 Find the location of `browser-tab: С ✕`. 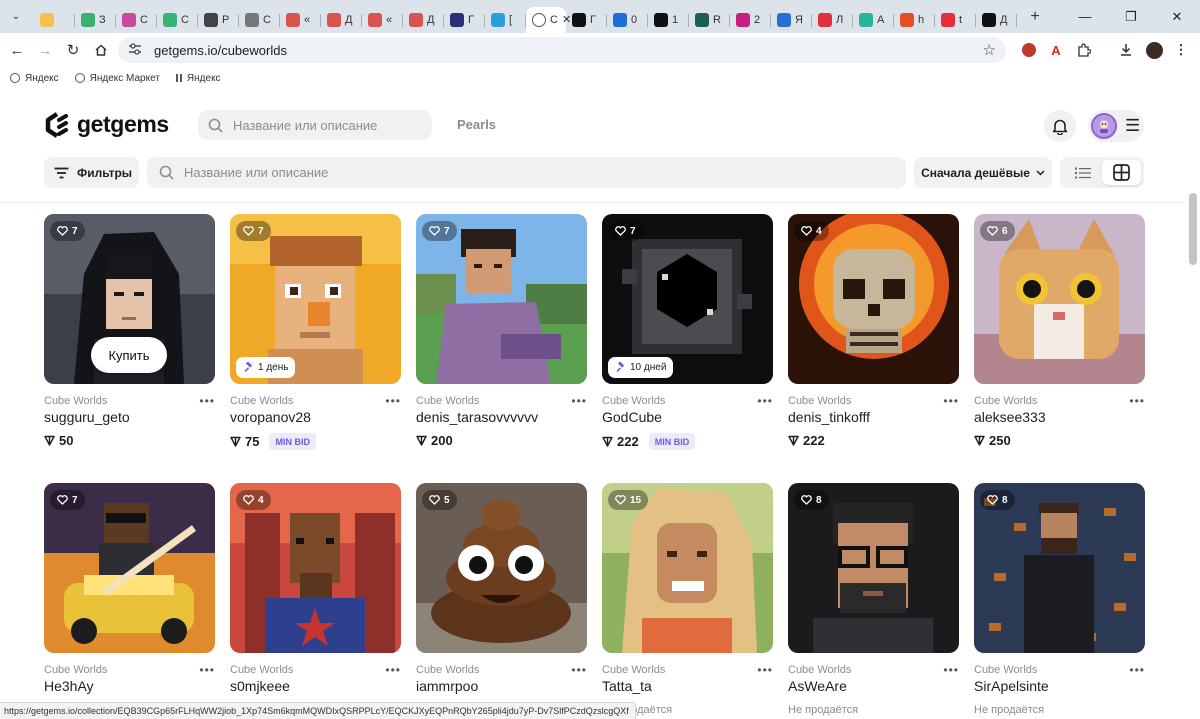

browser-tab: С ✕ is located at coordinates (548, 19).